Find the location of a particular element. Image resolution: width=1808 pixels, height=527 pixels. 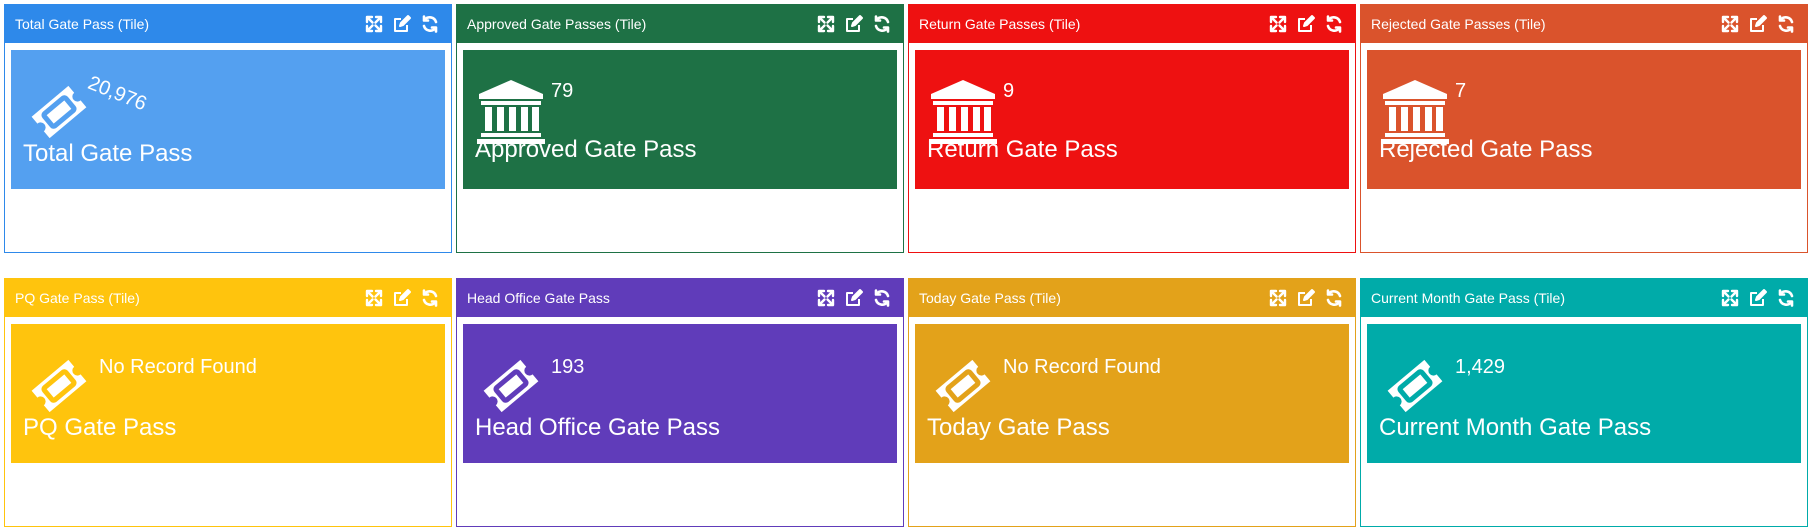

stat-tile: 193 Head Office Gate Pass is located at coordinates (680, 393).